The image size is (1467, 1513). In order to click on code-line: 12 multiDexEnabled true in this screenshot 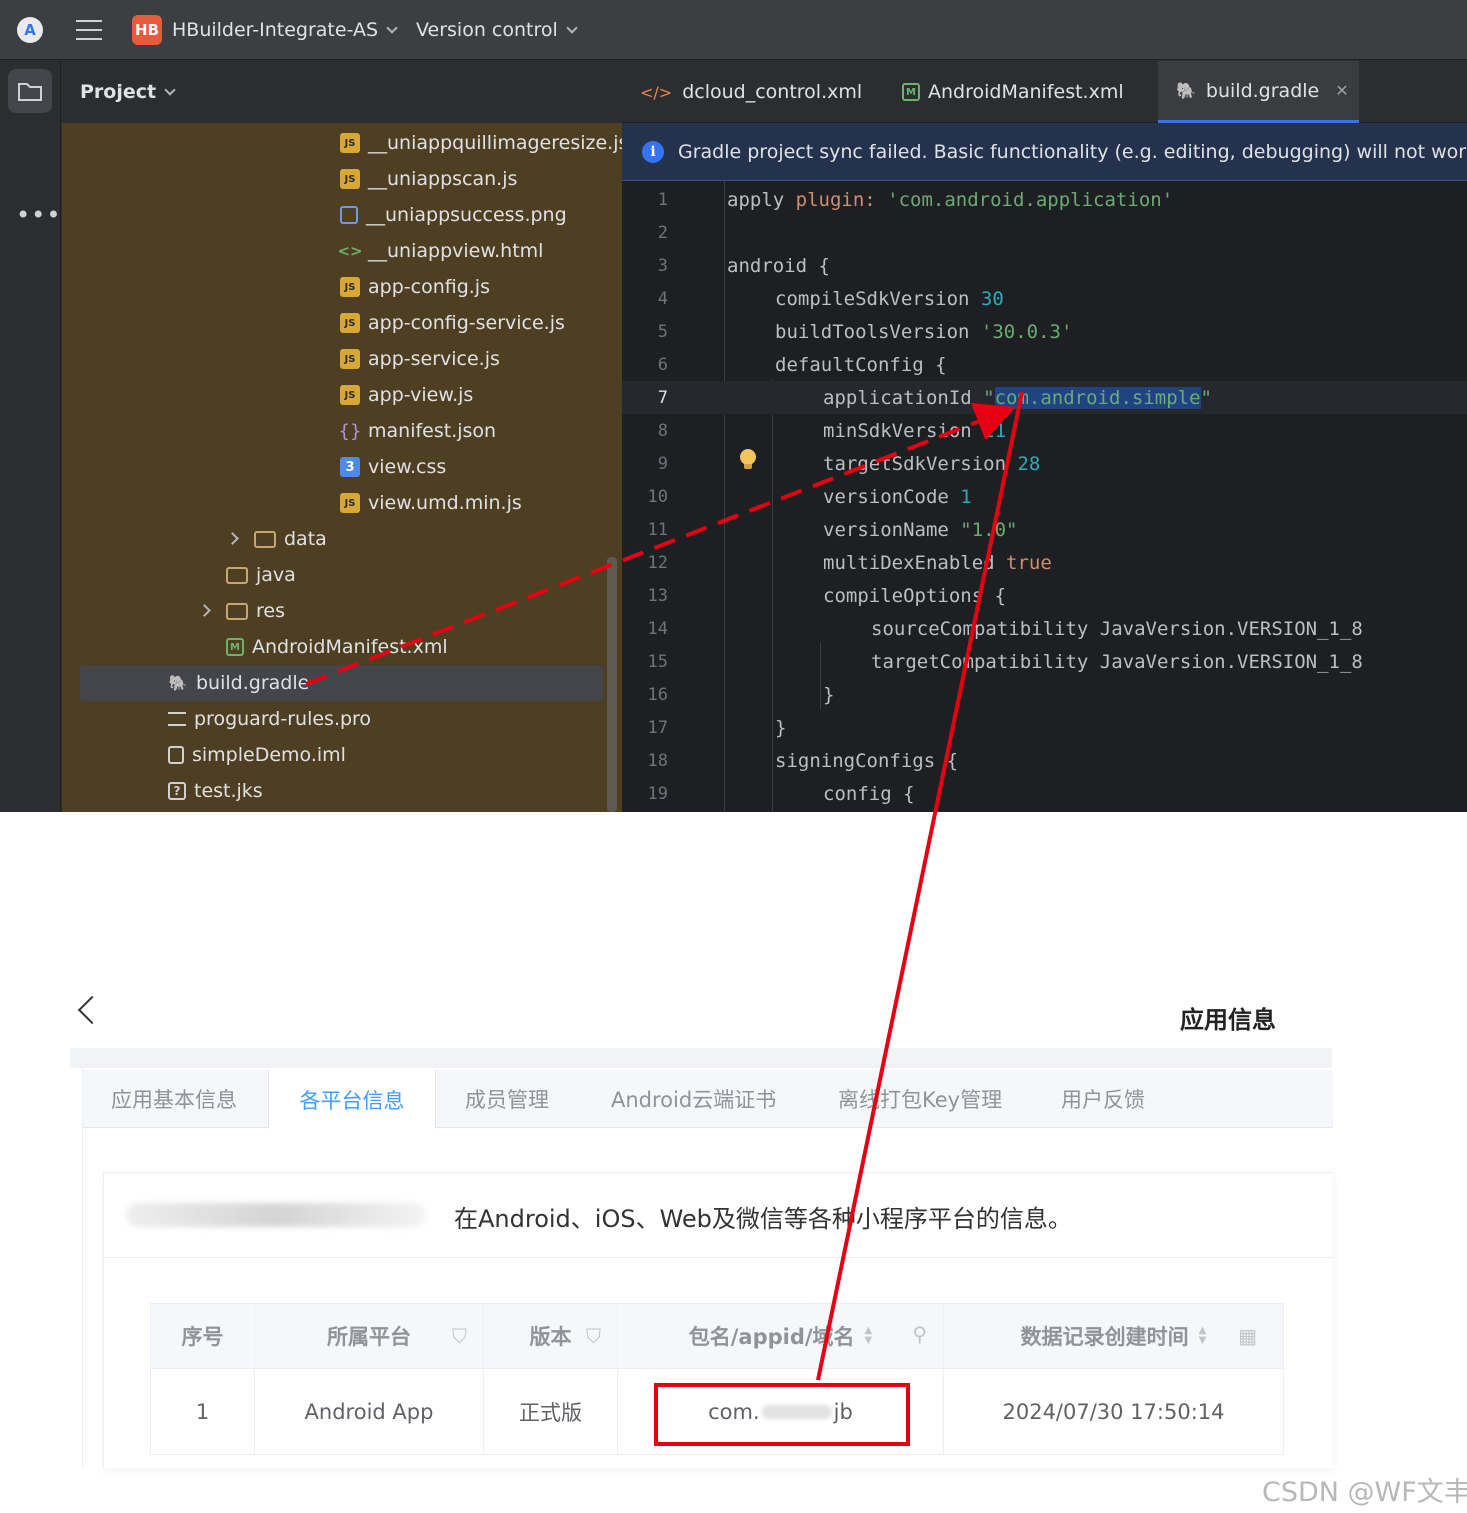, I will do `click(849, 562)`.